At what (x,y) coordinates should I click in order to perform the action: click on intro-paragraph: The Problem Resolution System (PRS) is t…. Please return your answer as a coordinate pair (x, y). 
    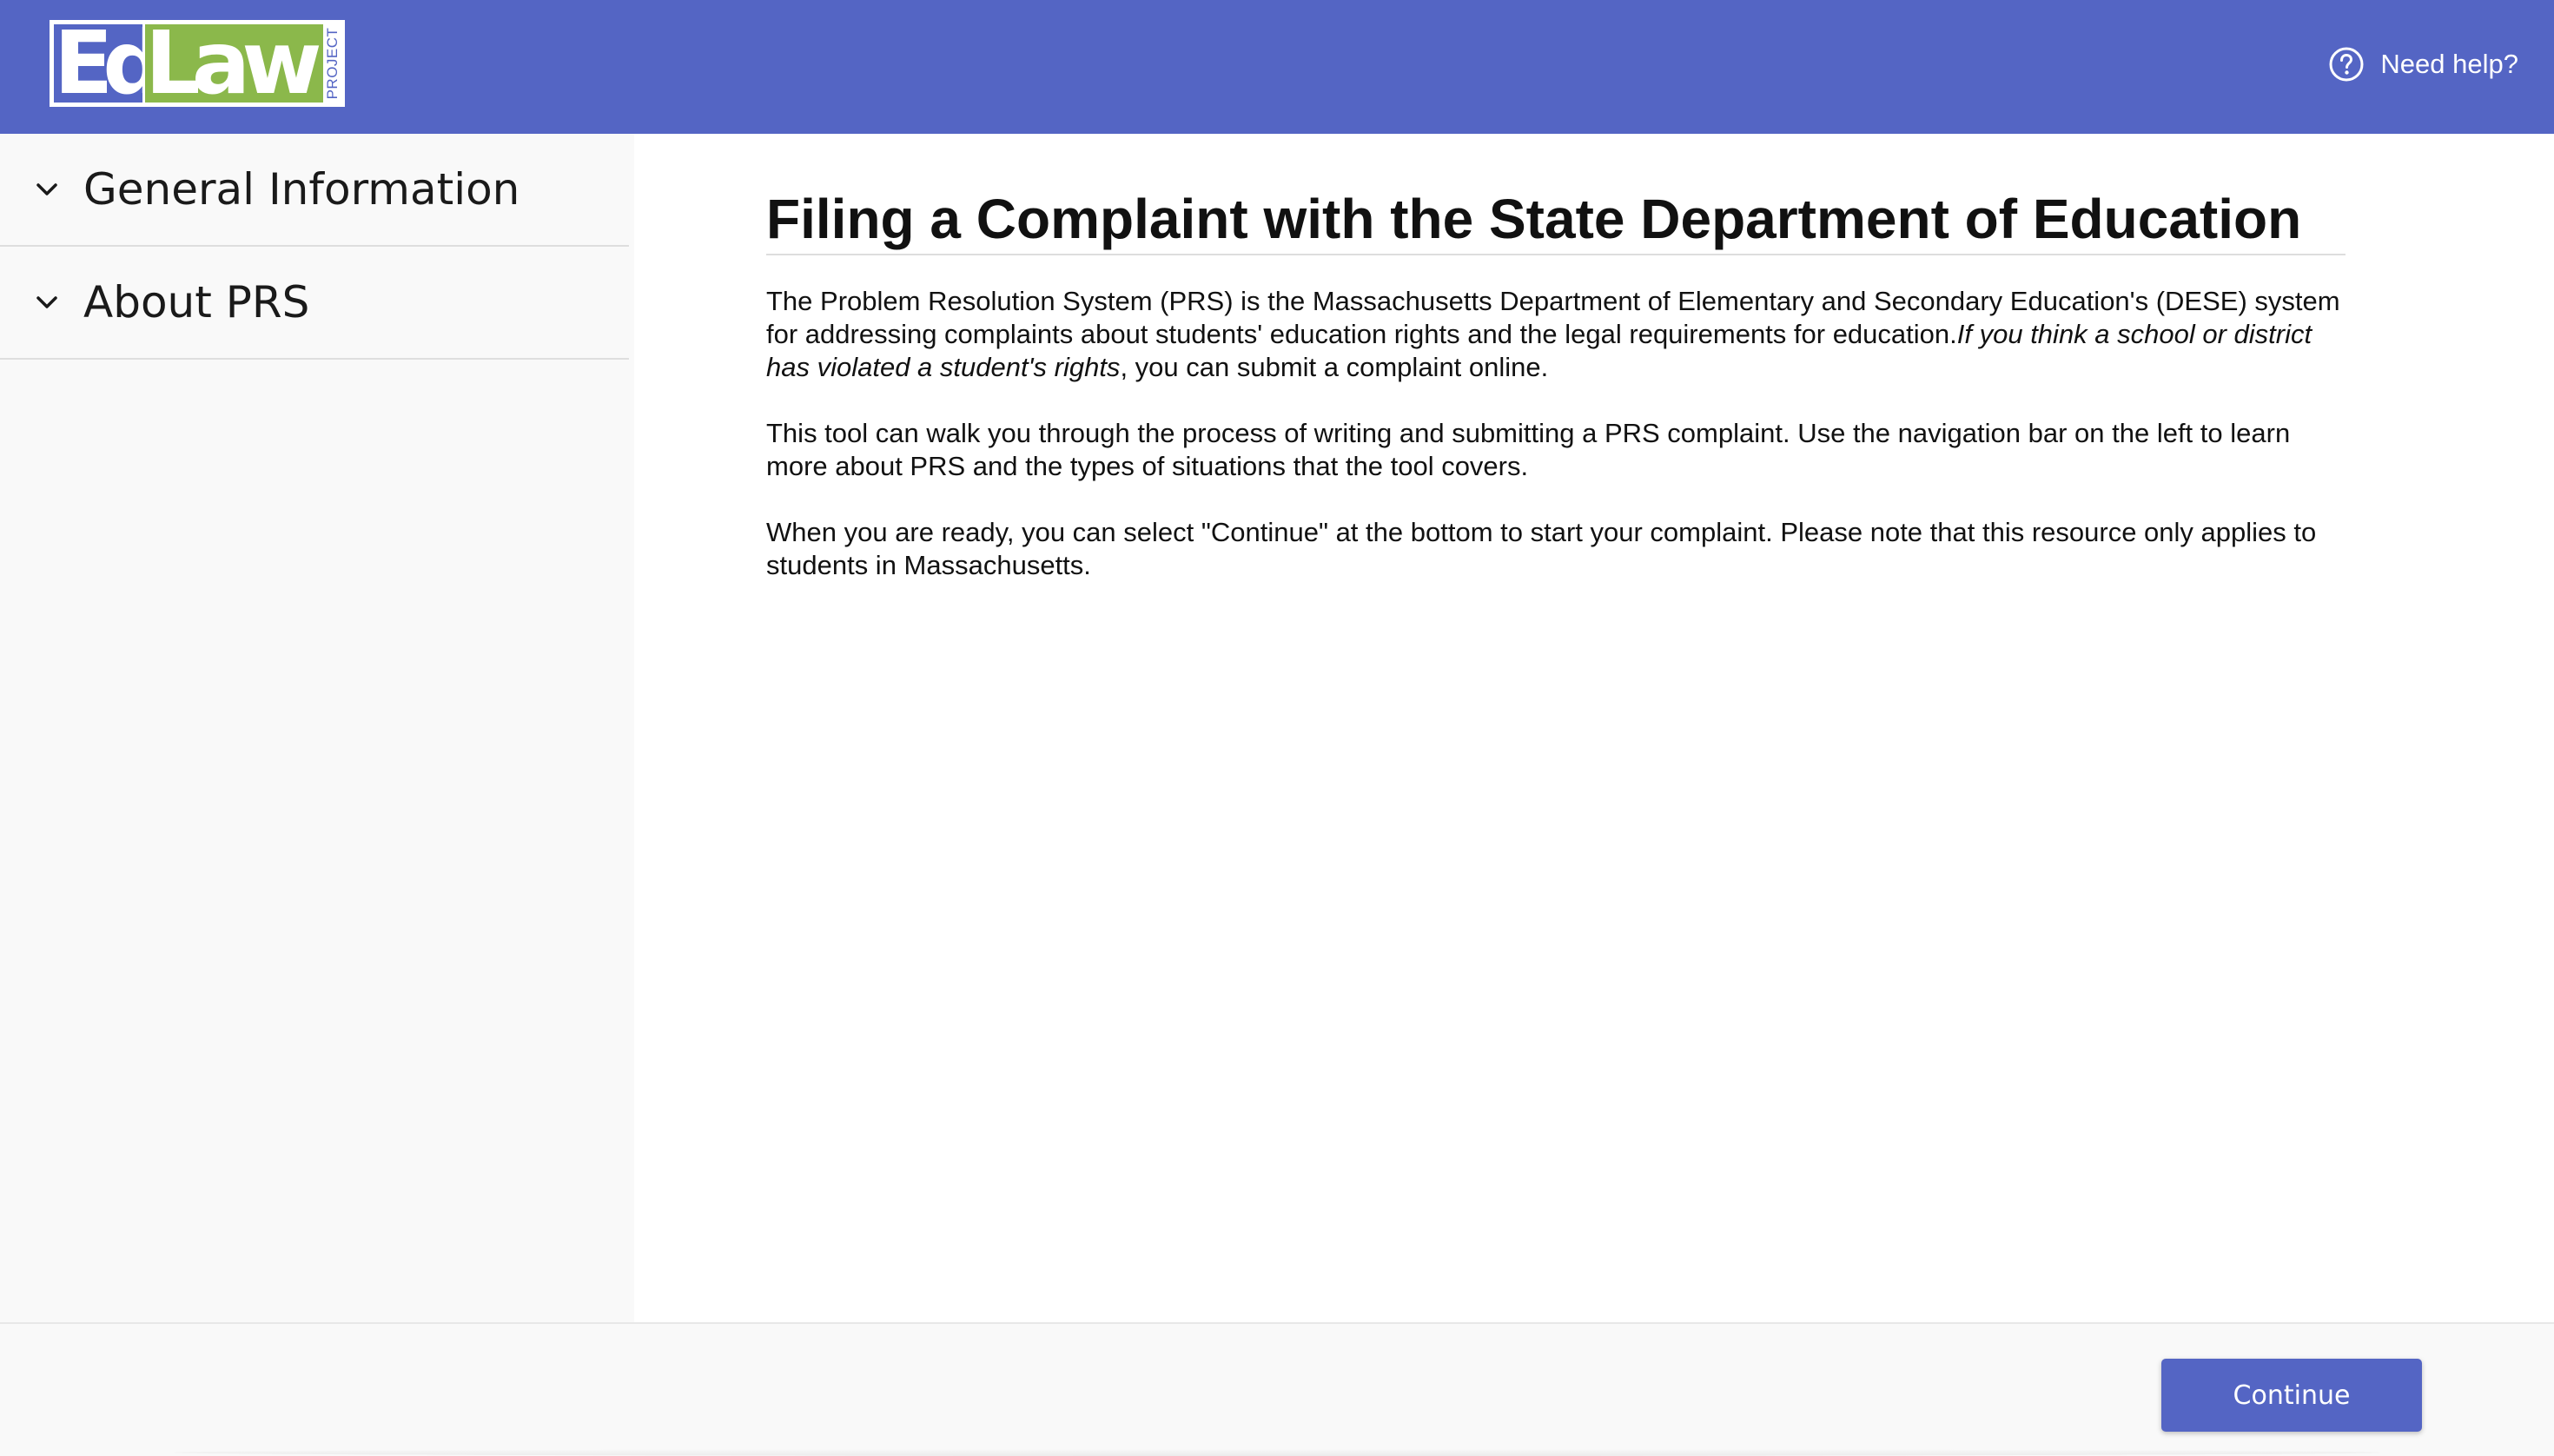
    Looking at the image, I should click on (1556, 334).